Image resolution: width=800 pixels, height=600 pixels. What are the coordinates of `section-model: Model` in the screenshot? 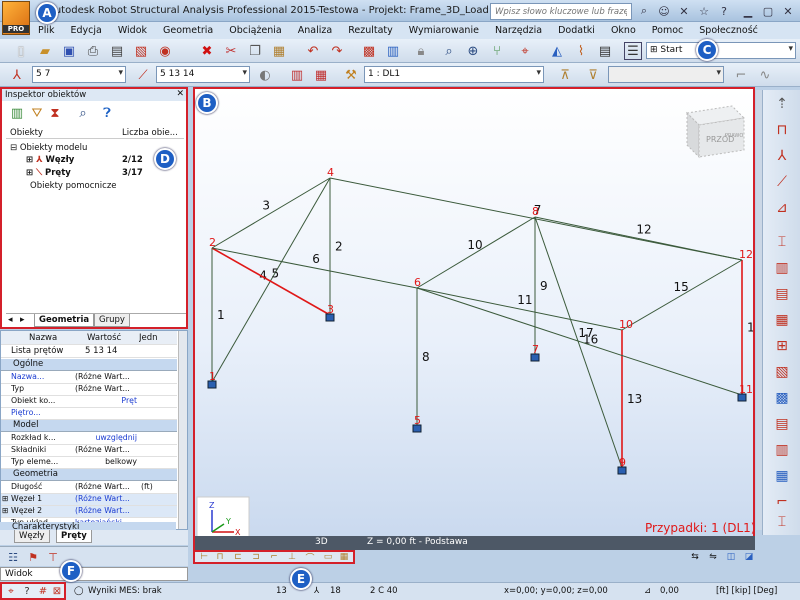 It's located at (89, 426).